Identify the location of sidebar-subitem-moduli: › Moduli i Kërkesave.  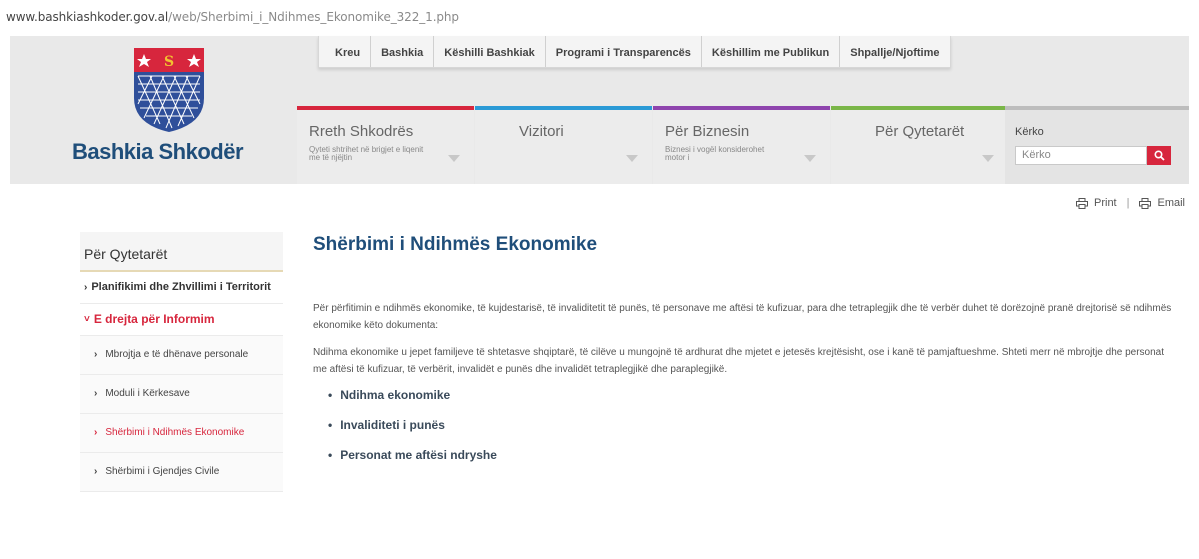
(181, 394).